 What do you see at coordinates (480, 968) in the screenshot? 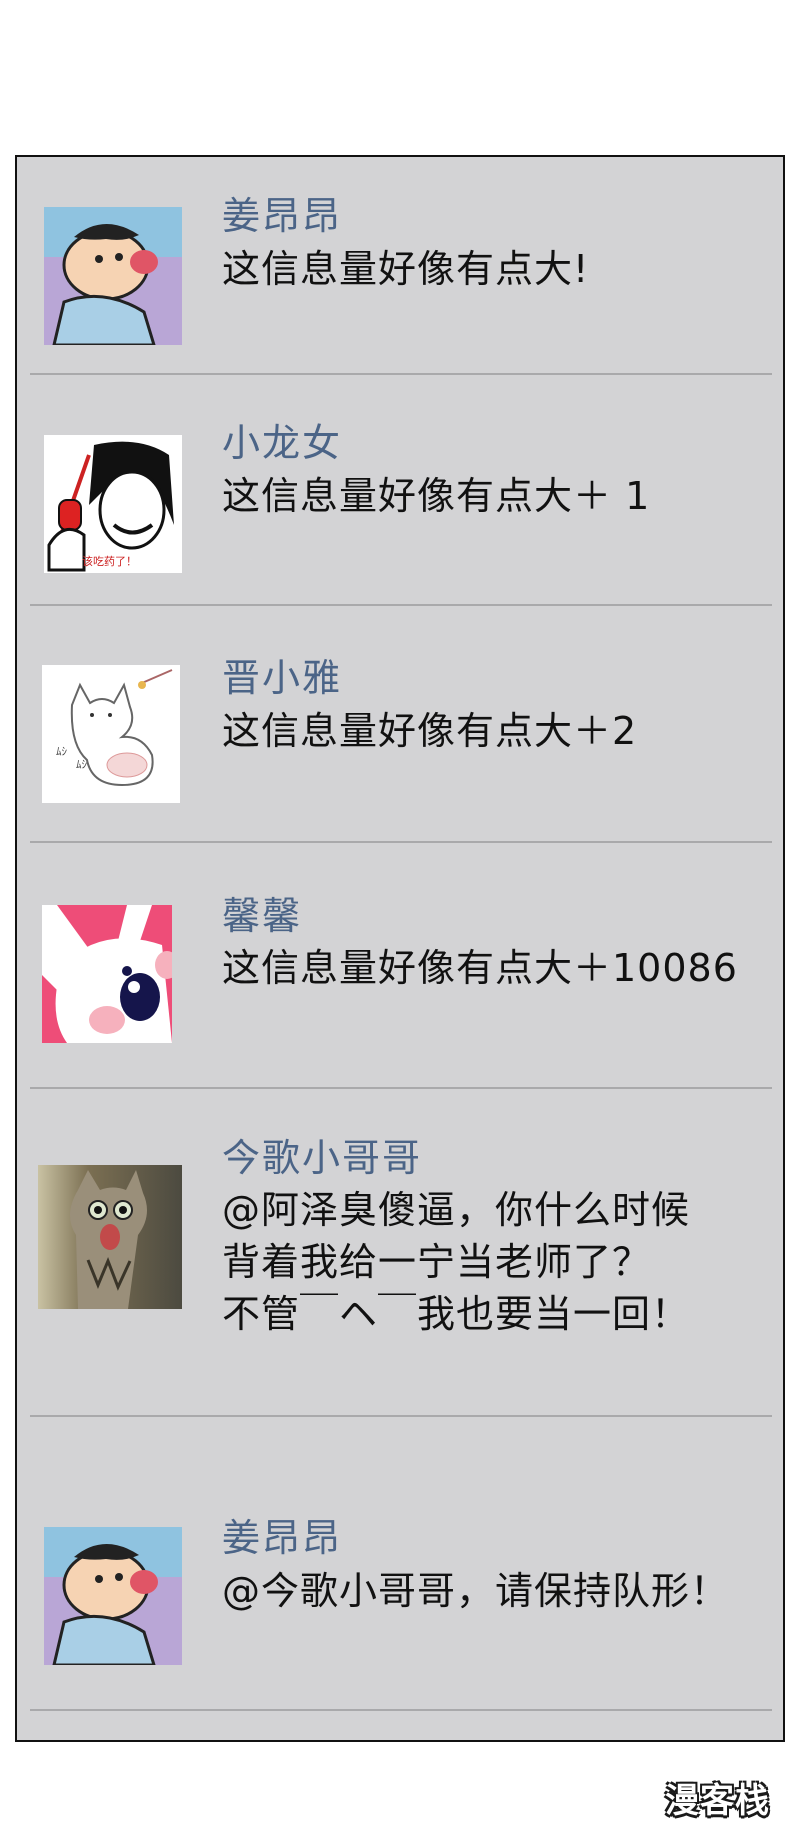
I see `comment-text: 这信息量好像有点大＋10086` at bounding box center [480, 968].